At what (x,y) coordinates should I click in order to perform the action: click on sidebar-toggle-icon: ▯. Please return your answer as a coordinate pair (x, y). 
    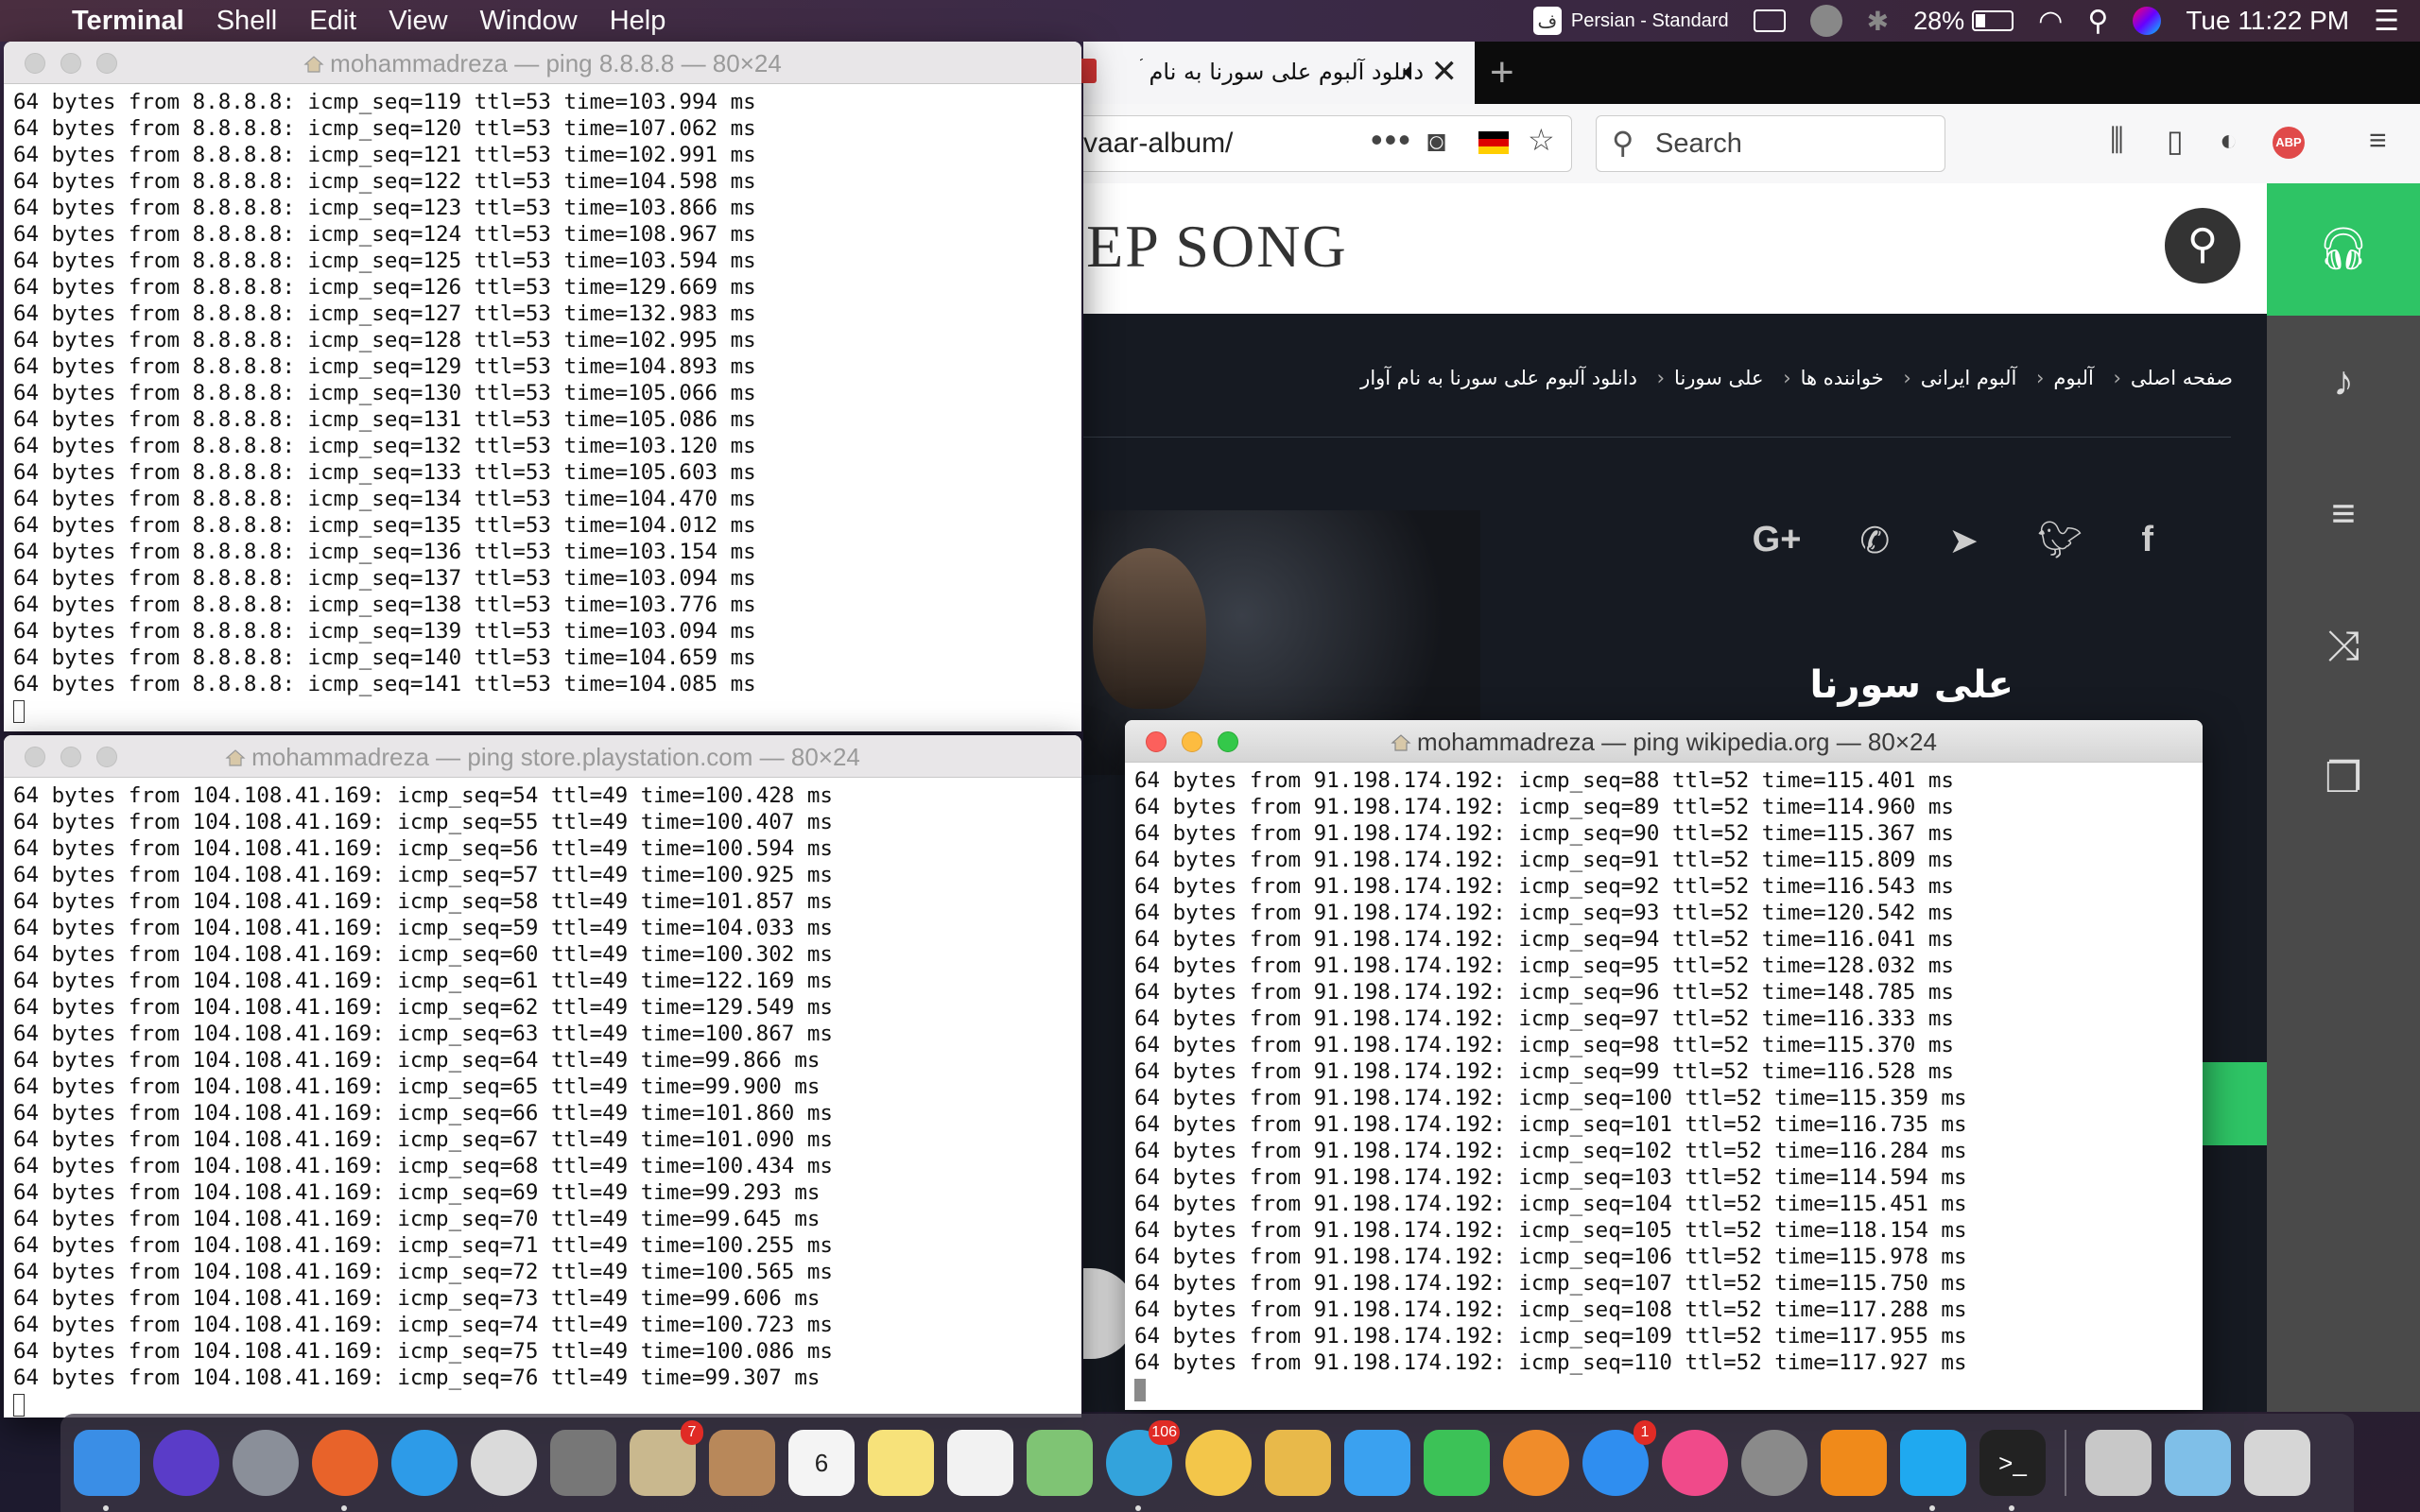
    Looking at the image, I should click on (2175, 141).